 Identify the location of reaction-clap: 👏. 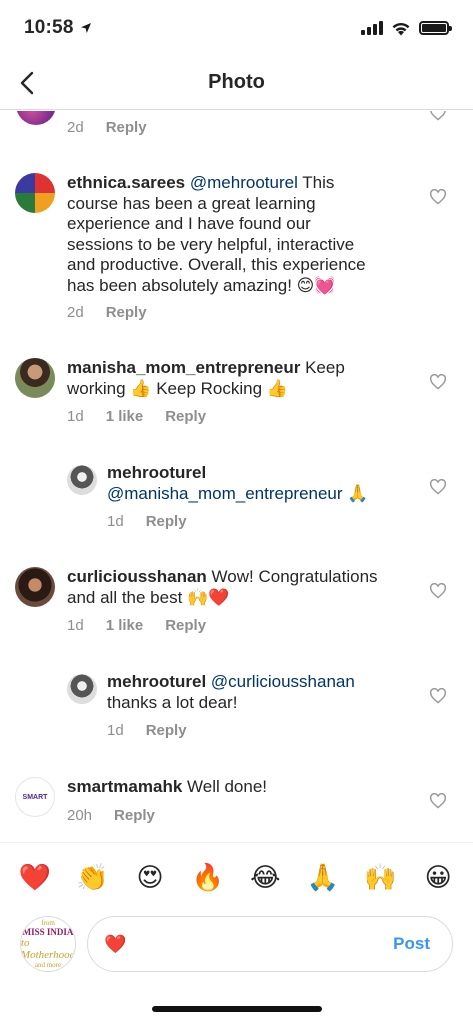
(92, 878).